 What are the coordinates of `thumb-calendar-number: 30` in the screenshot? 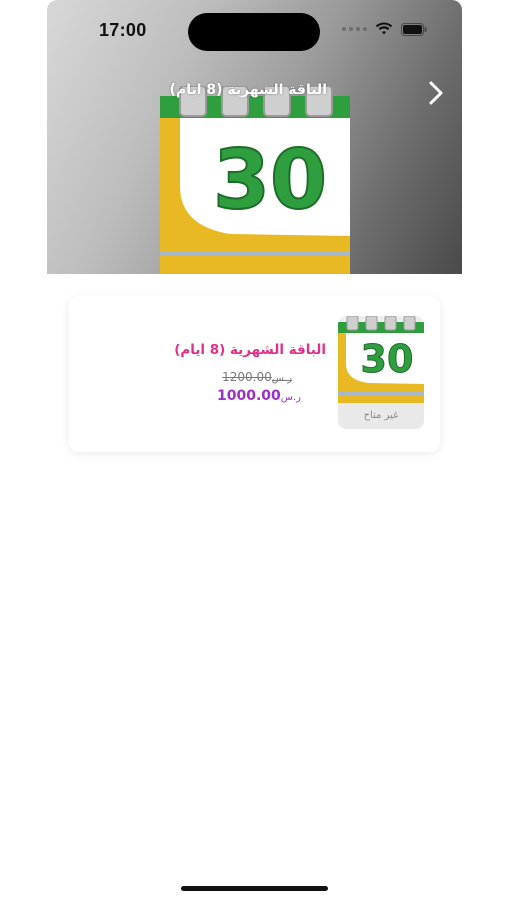 It's located at (387, 359).